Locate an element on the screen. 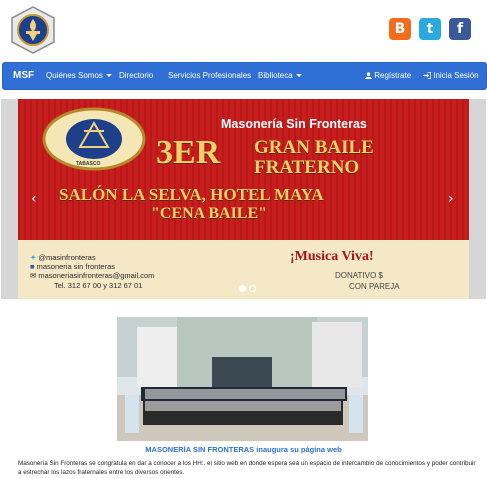 The image size is (487, 479). twitter-icon: ✦ is located at coordinates (33, 257).